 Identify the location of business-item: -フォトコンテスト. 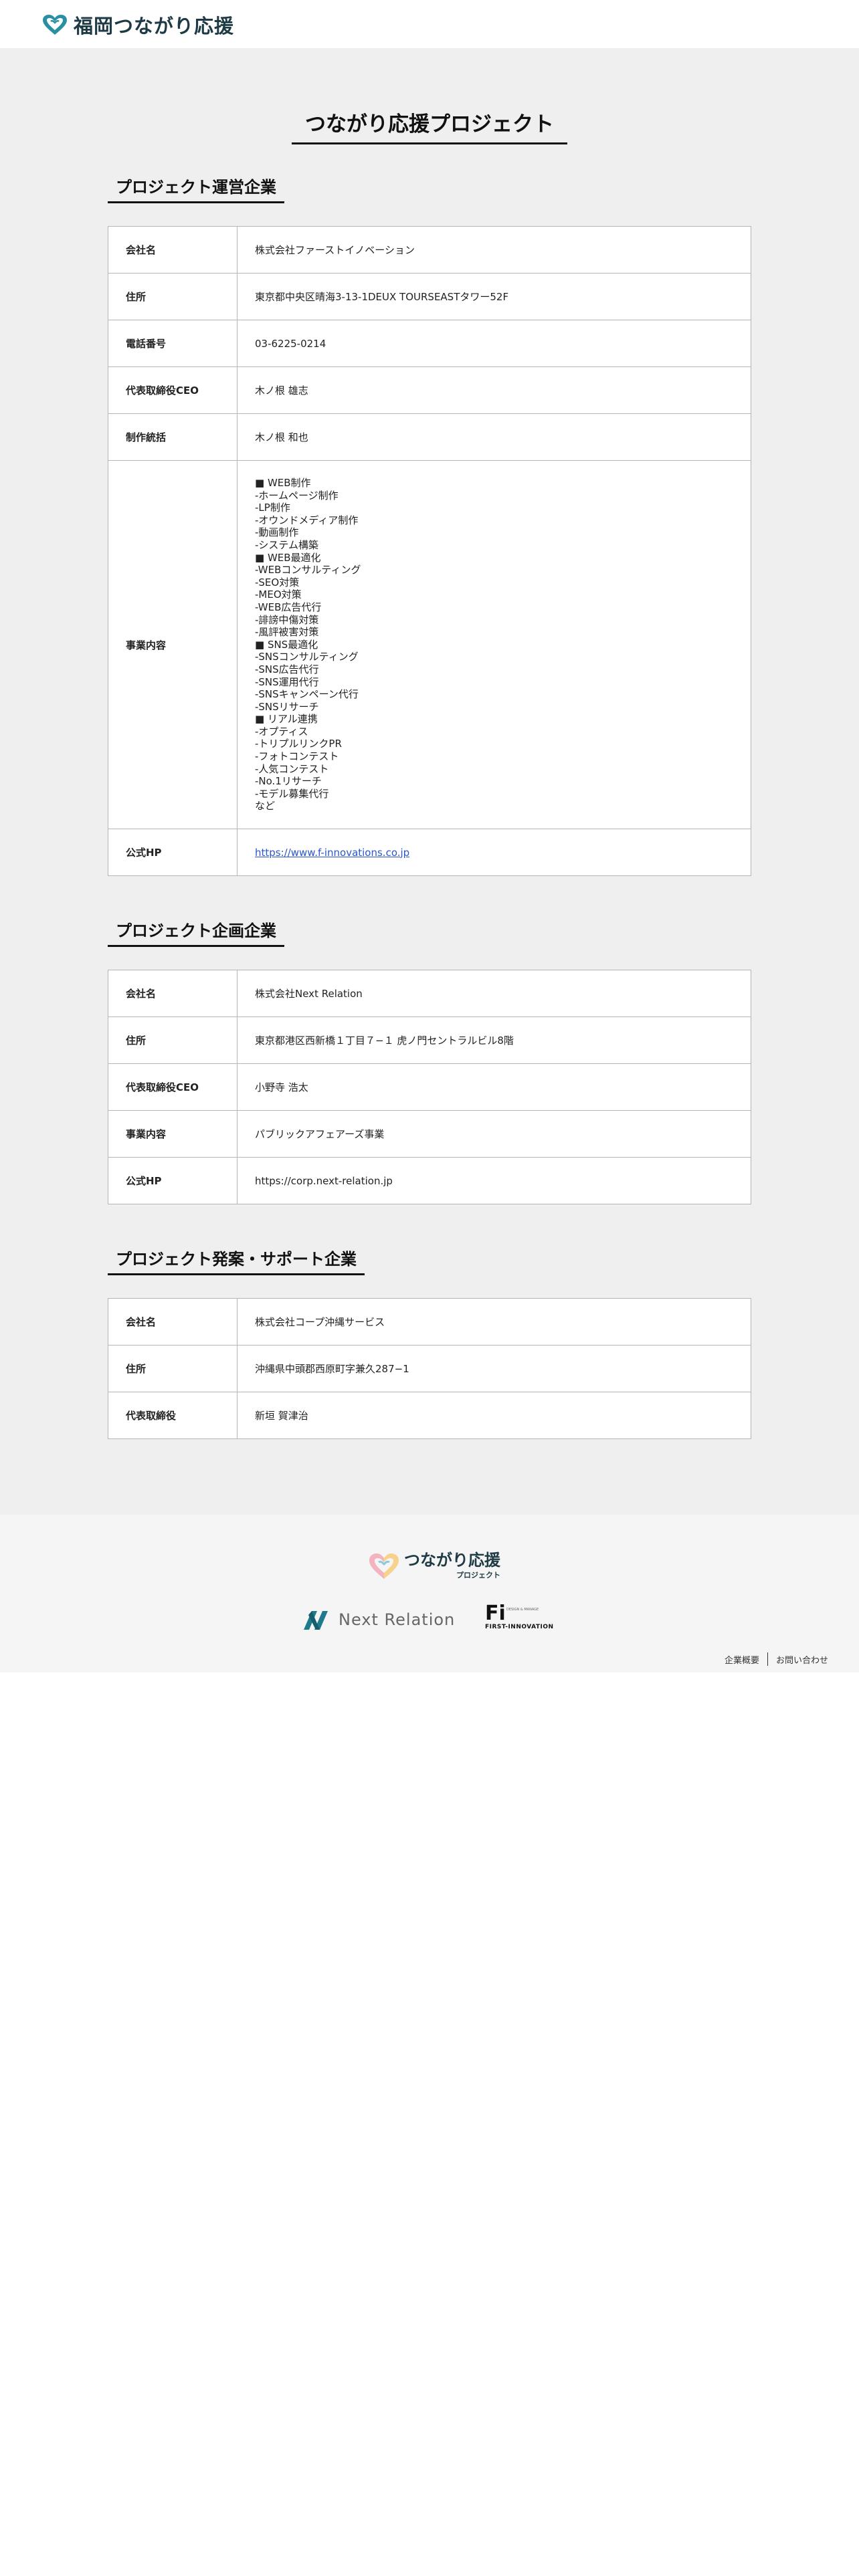
(297, 756).